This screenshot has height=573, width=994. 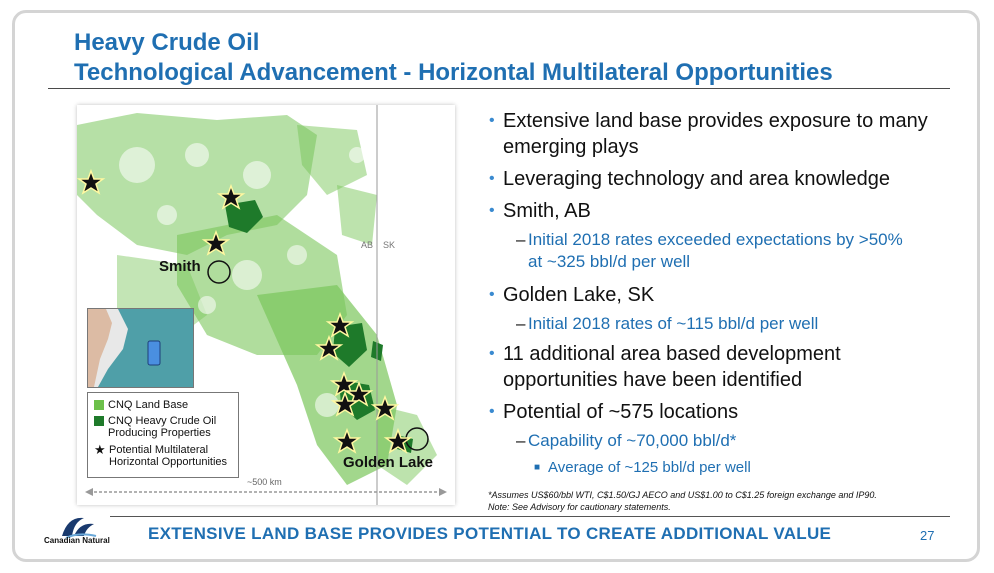 What do you see at coordinates (81, 535) in the screenshot?
I see `company-logo` at bounding box center [81, 535].